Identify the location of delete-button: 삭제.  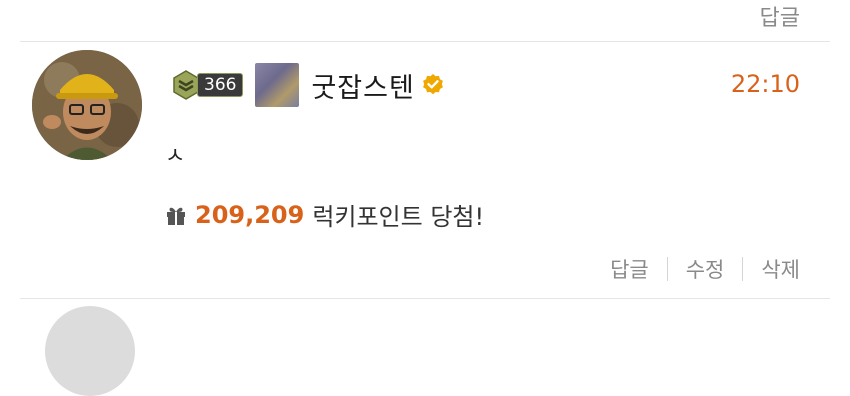
(780, 269).